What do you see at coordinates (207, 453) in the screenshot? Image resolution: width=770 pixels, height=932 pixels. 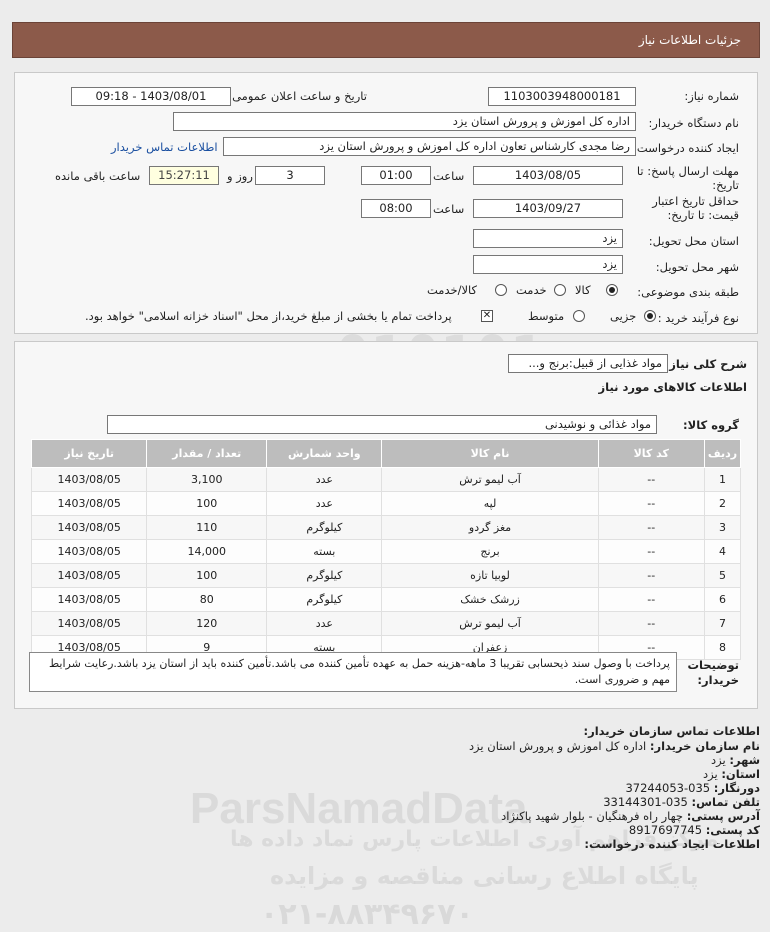 I see `col-qty: تعداد / مقدار` at bounding box center [207, 453].